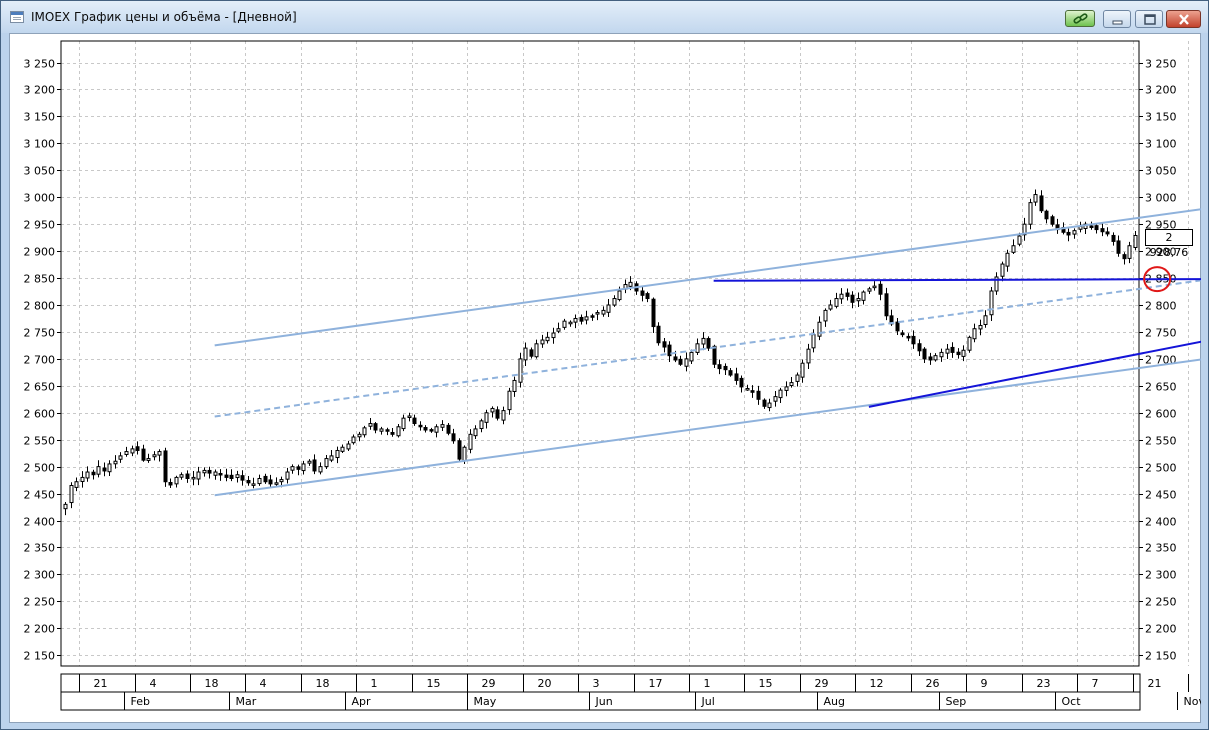 The width and height of the screenshot is (1209, 730). What do you see at coordinates (1080, 18) in the screenshot?
I see `link-button` at bounding box center [1080, 18].